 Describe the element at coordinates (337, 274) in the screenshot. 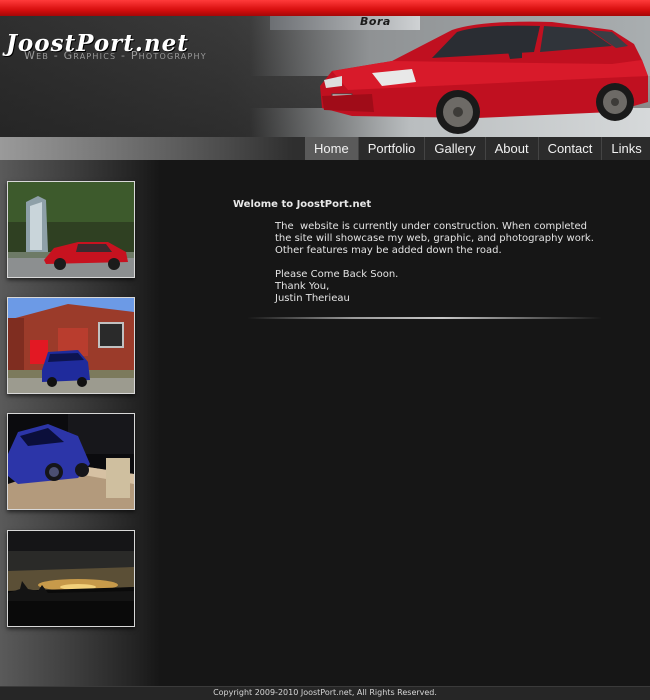

I see `body-line-4: Please Come Back Soon.` at that location.